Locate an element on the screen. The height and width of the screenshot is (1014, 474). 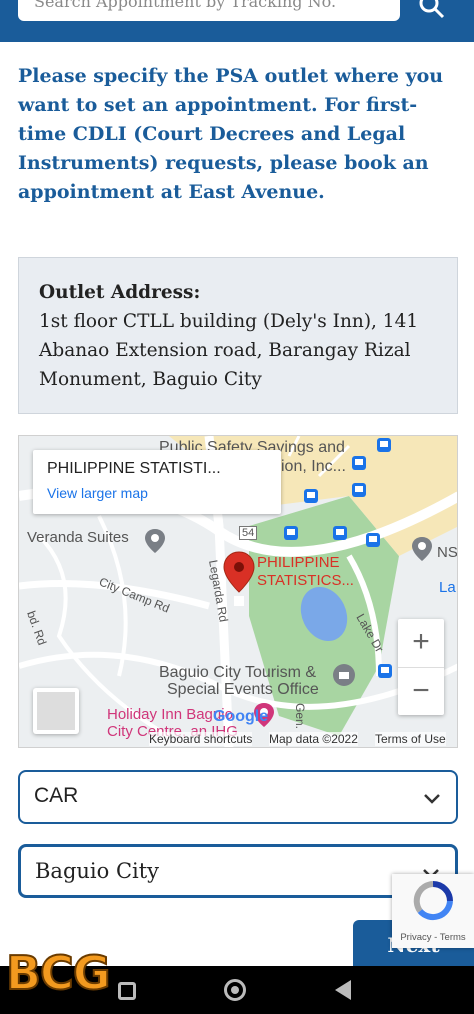
search-button is located at coordinates (432, 13).